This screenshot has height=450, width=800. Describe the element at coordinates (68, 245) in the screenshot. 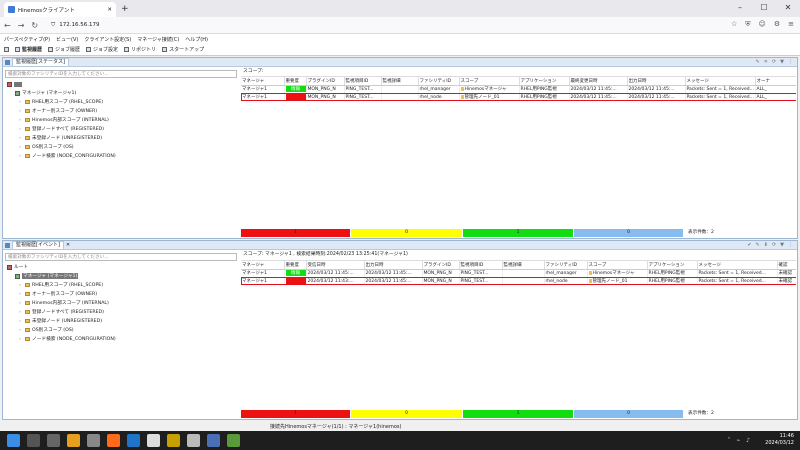

I see `close-view-icon: ✕` at that location.